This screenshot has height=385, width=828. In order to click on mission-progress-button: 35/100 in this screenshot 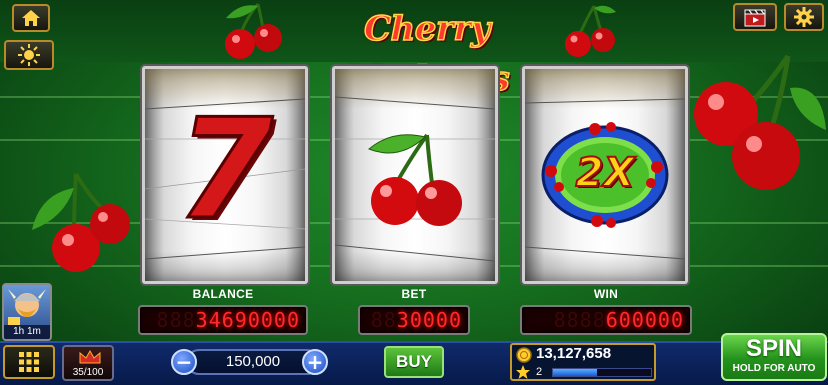, I will do `click(88, 363)`.